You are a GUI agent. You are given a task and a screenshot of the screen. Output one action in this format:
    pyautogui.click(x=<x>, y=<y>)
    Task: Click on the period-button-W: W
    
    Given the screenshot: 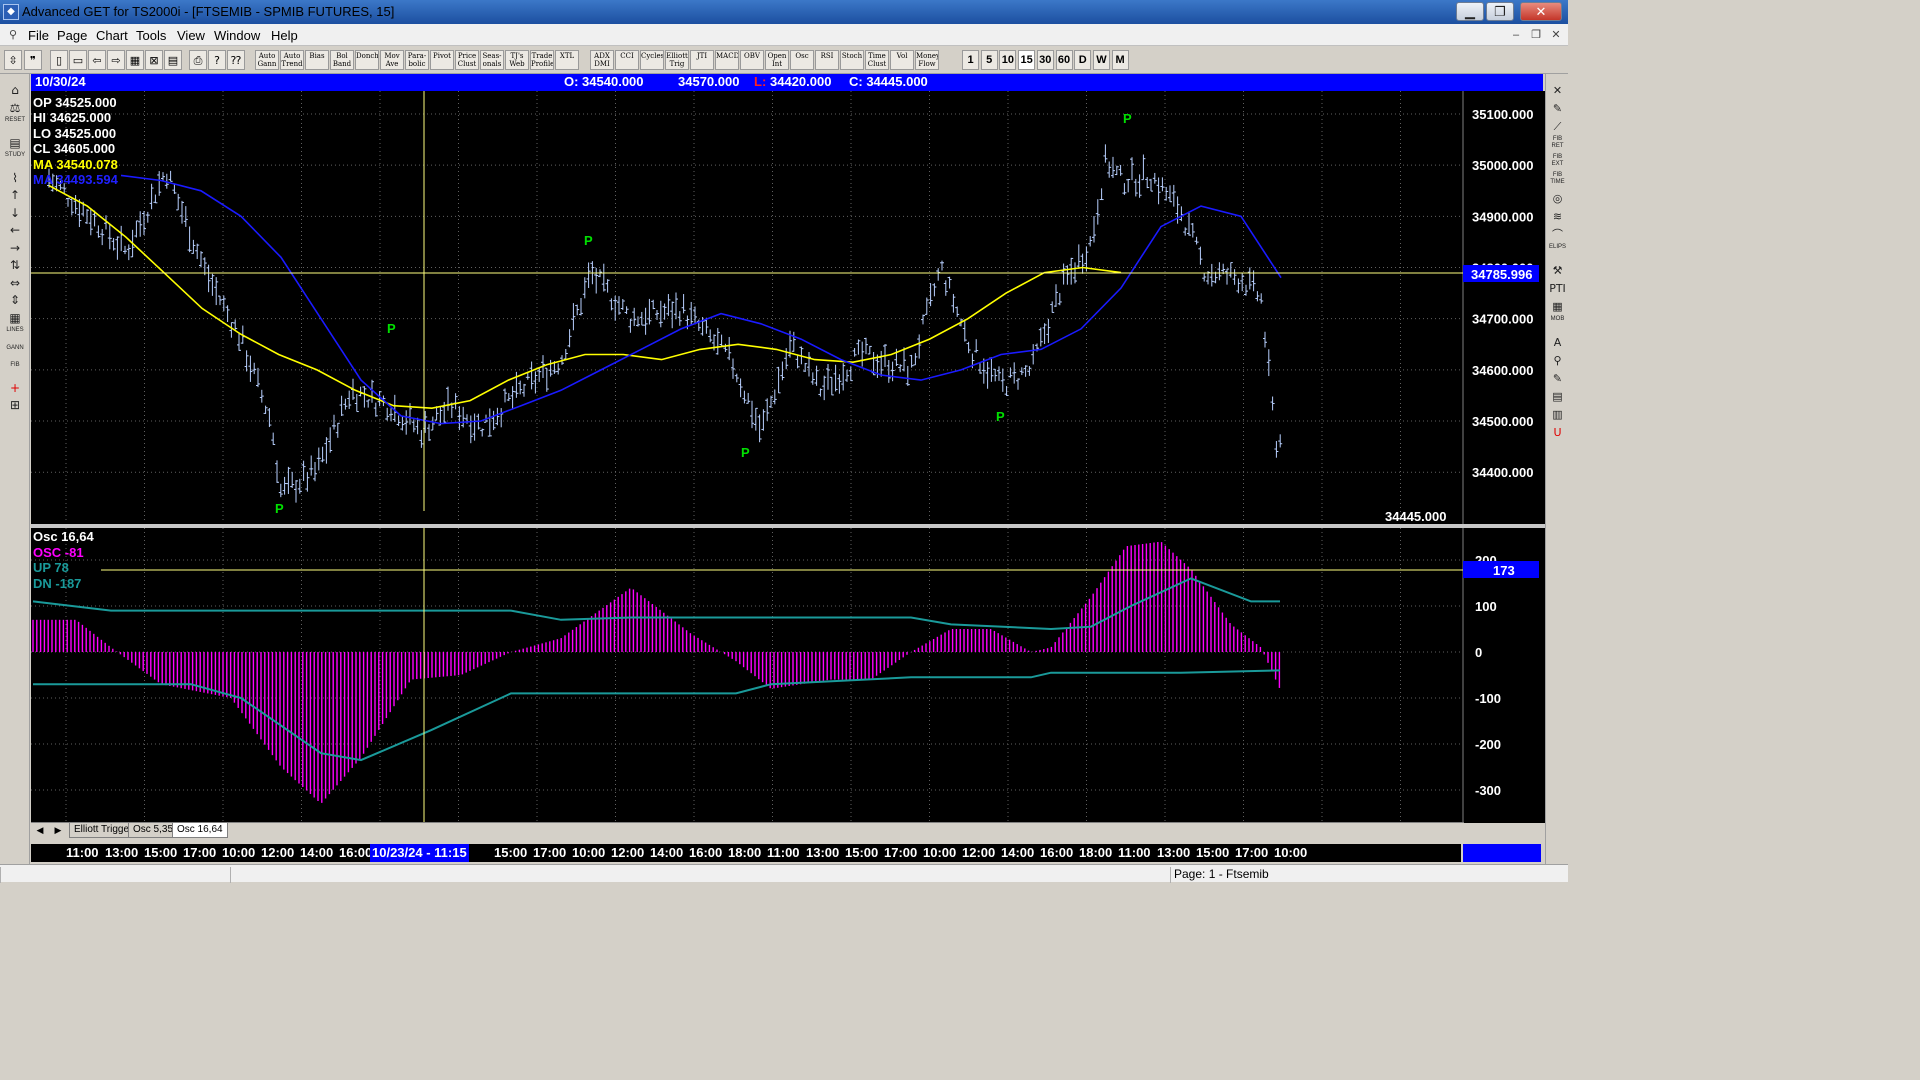 What is the action you would take?
    pyautogui.click(x=1101, y=60)
    